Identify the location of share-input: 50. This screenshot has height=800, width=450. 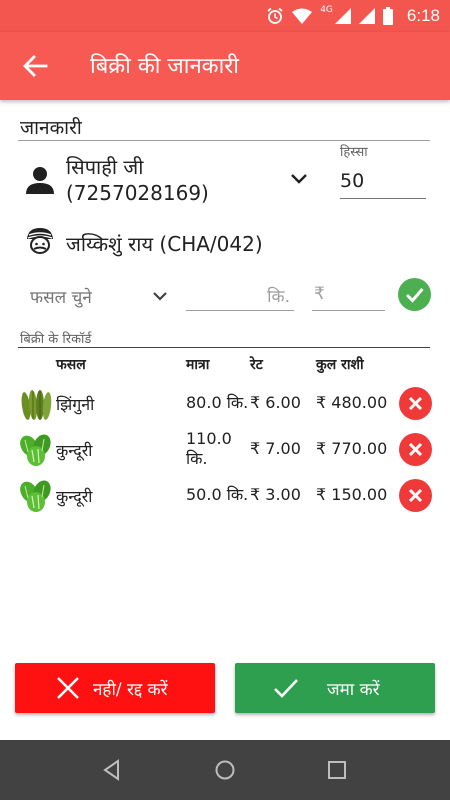
(352, 181).